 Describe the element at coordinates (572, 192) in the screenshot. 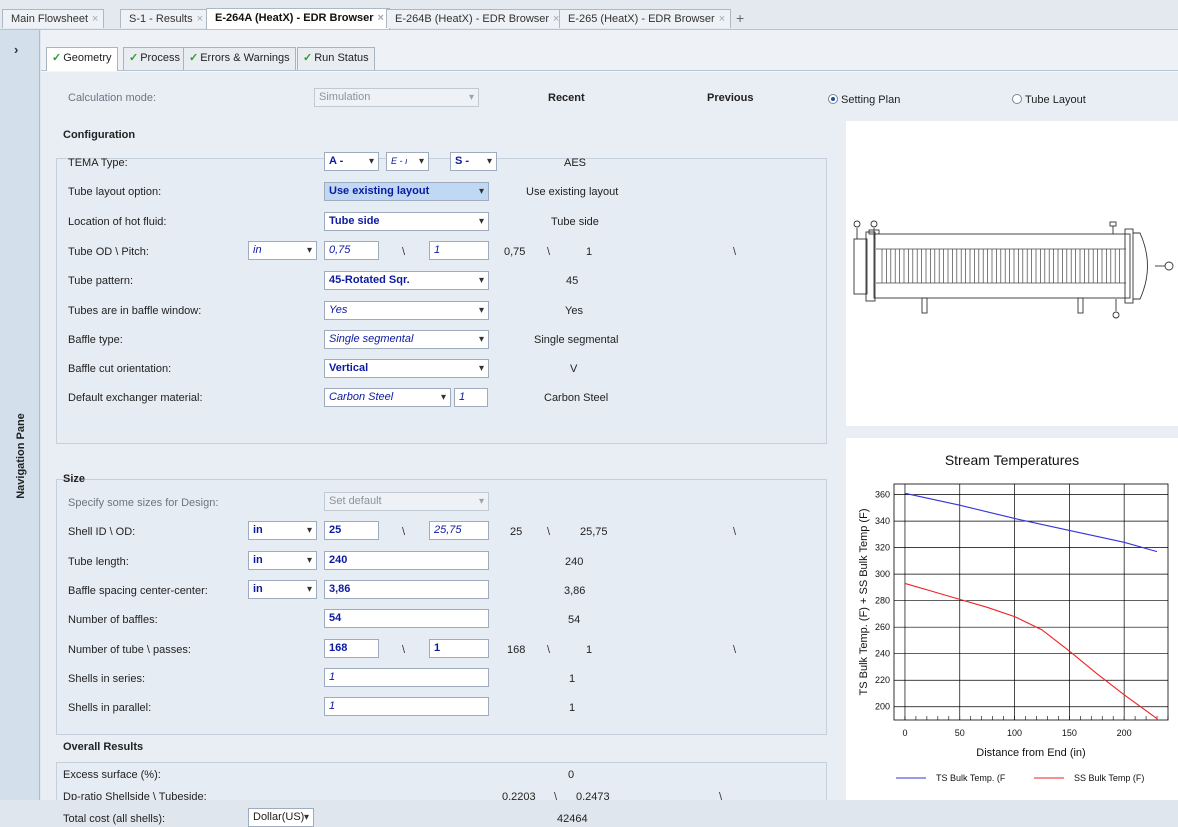

I see `tube-layout-option-recent: Use existing layout` at that location.